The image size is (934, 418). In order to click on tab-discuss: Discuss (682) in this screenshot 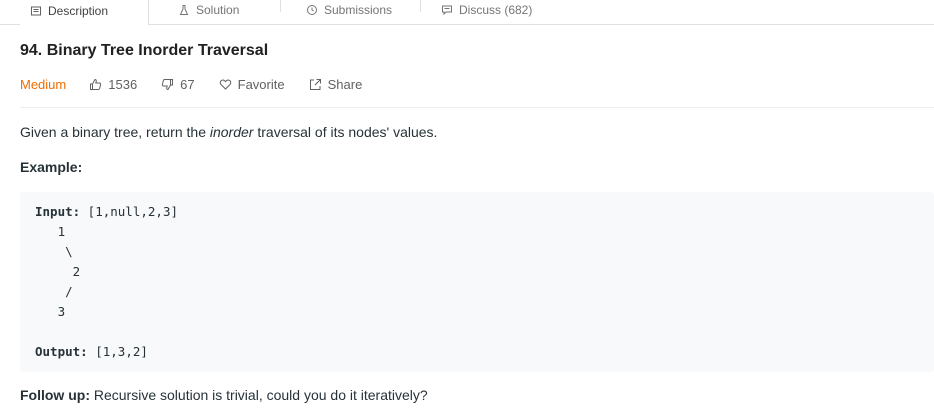, I will do `click(486, 12)`.